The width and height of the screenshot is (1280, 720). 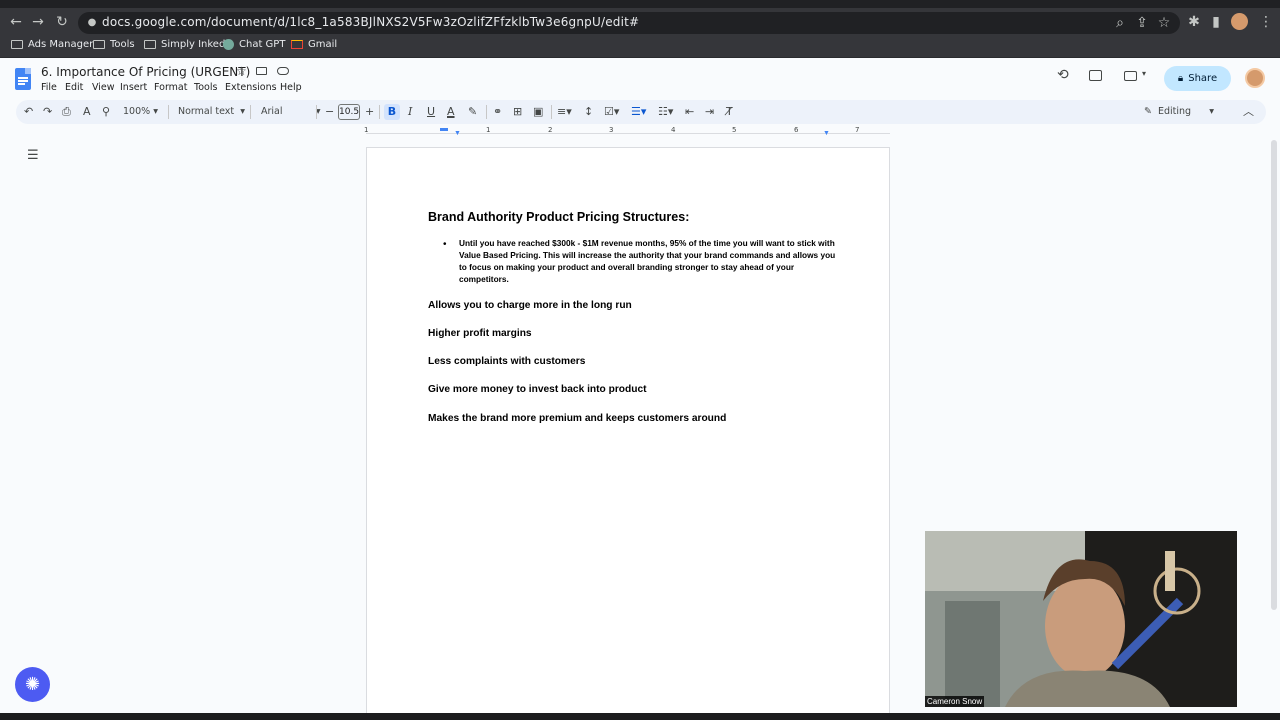 What do you see at coordinates (205, 87) in the screenshot?
I see `menu-tools: Tools` at bounding box center [205, 87].